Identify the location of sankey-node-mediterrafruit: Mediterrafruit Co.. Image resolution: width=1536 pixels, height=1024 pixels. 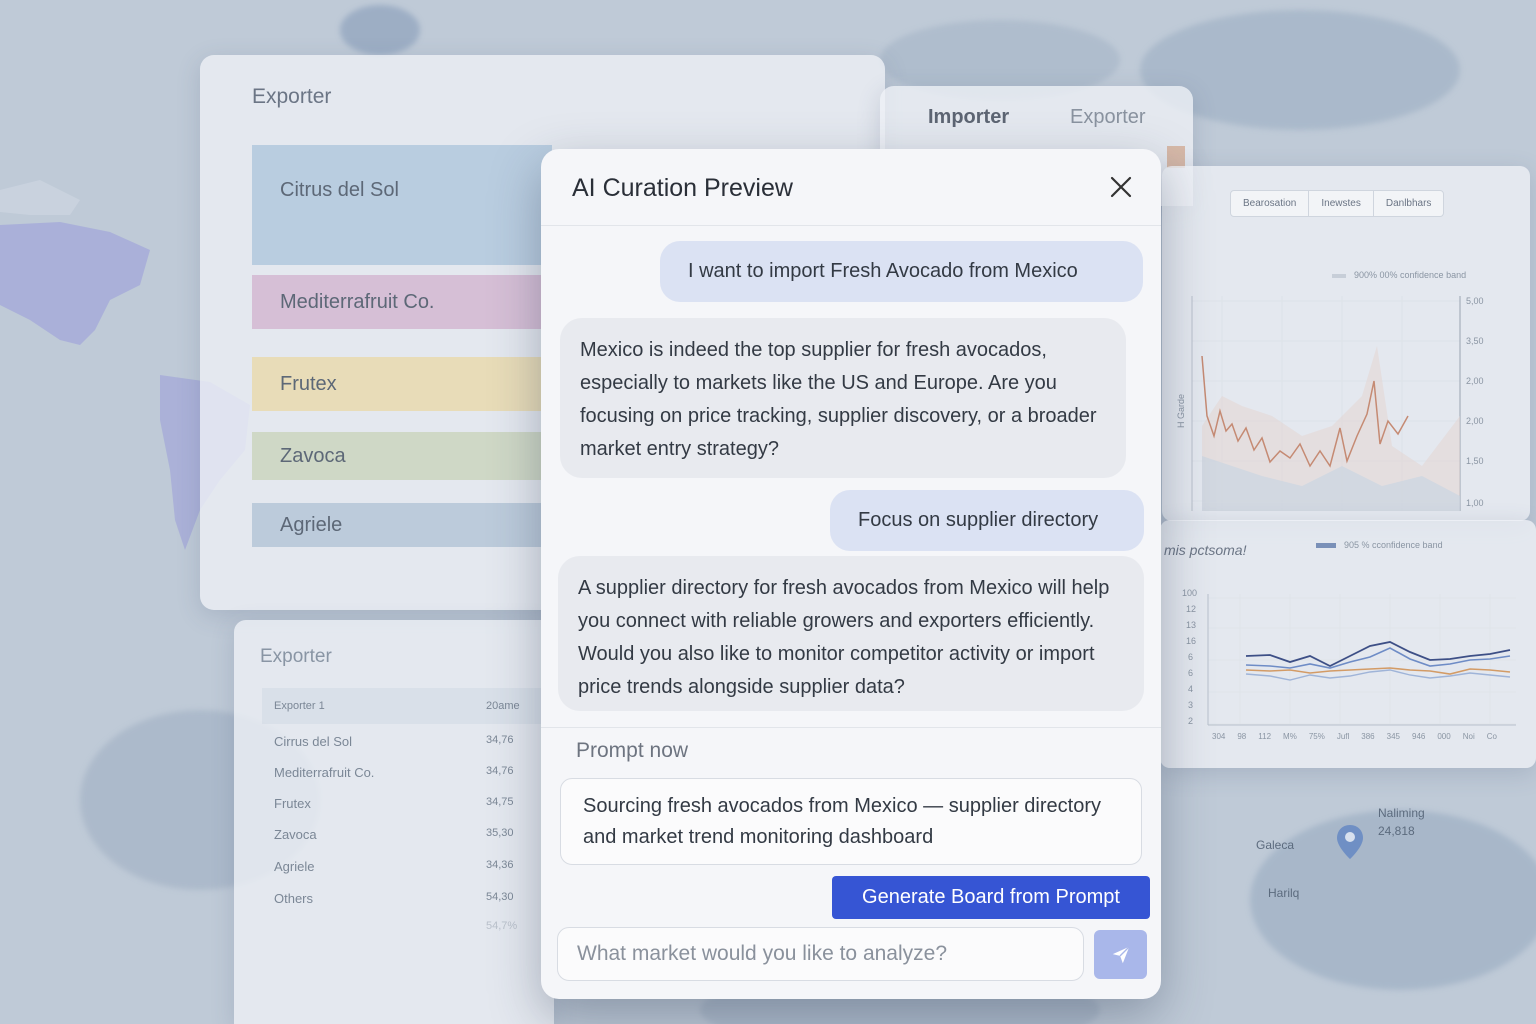
(402, 302).